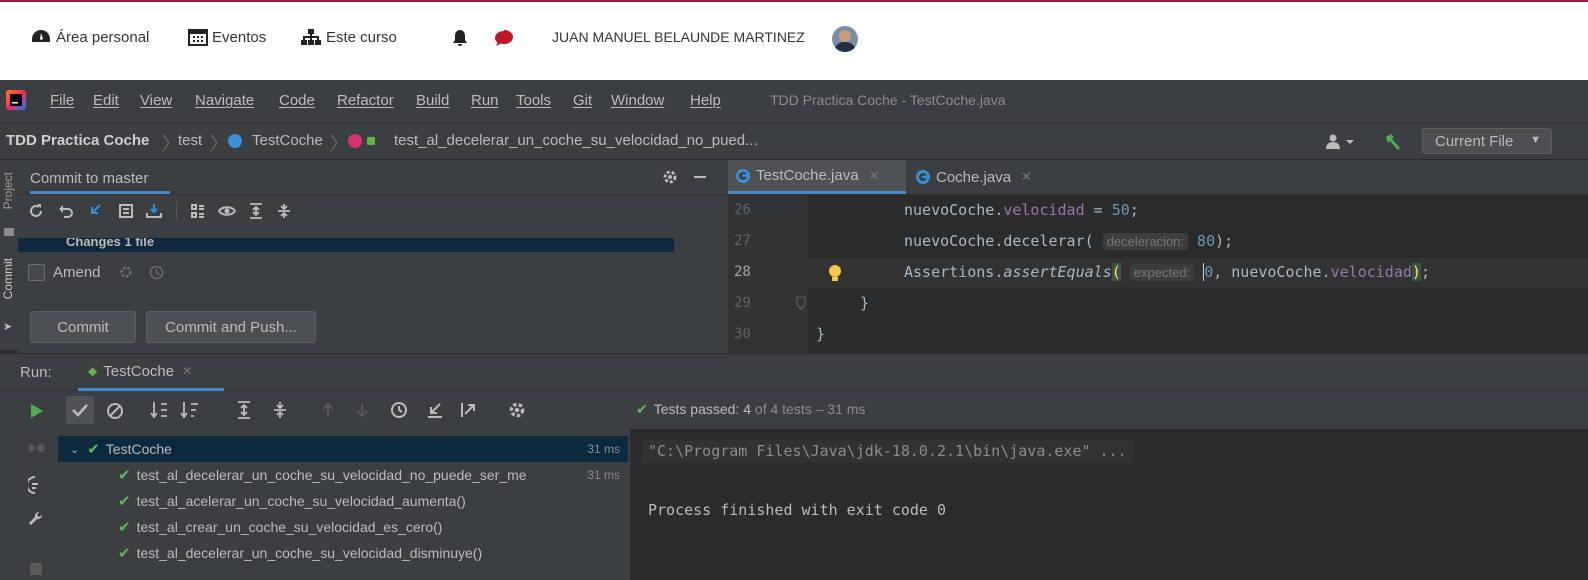 The height and width of the screenshot is (580, 1588). Describe the element at coordinates (432, 100) in the screenshot. I see `menu-build: Build` at that location.